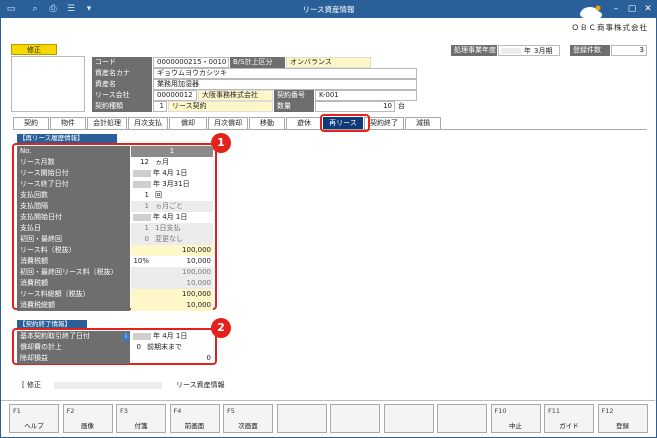 This screenshot has width=657, height=438. I want to click on release-row-value: 0 変更なし, so click(172, 239).